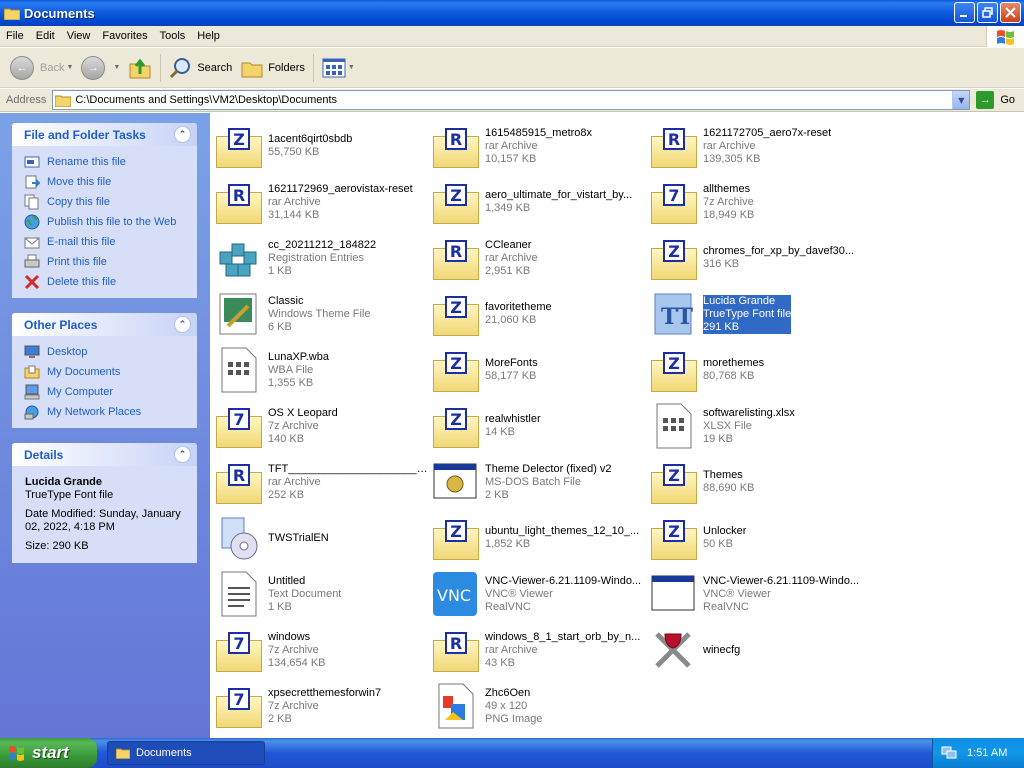 This screenshot has width=1024, height=768. I want to click on file-item: 7 windows 7z Archive 134,654 KB, so click(322, 650).